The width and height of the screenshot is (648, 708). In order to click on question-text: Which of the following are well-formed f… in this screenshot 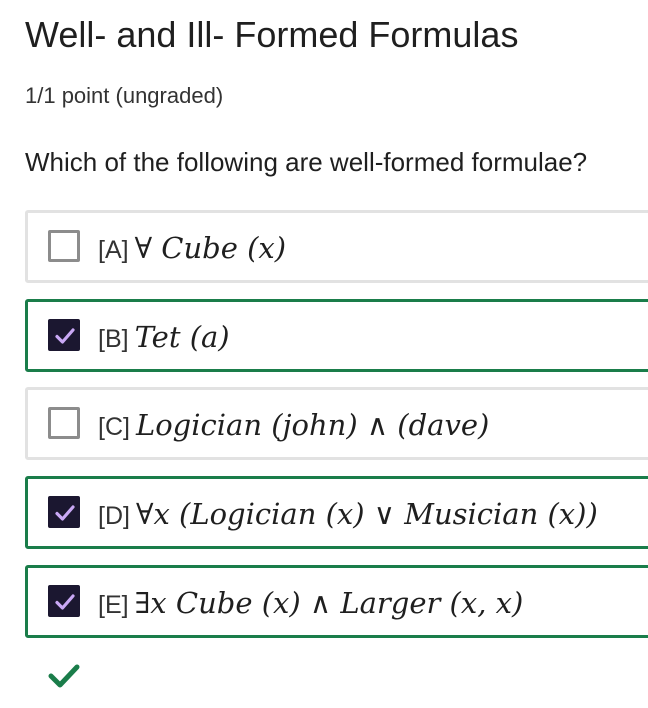, I will do `click(306, 162)`.